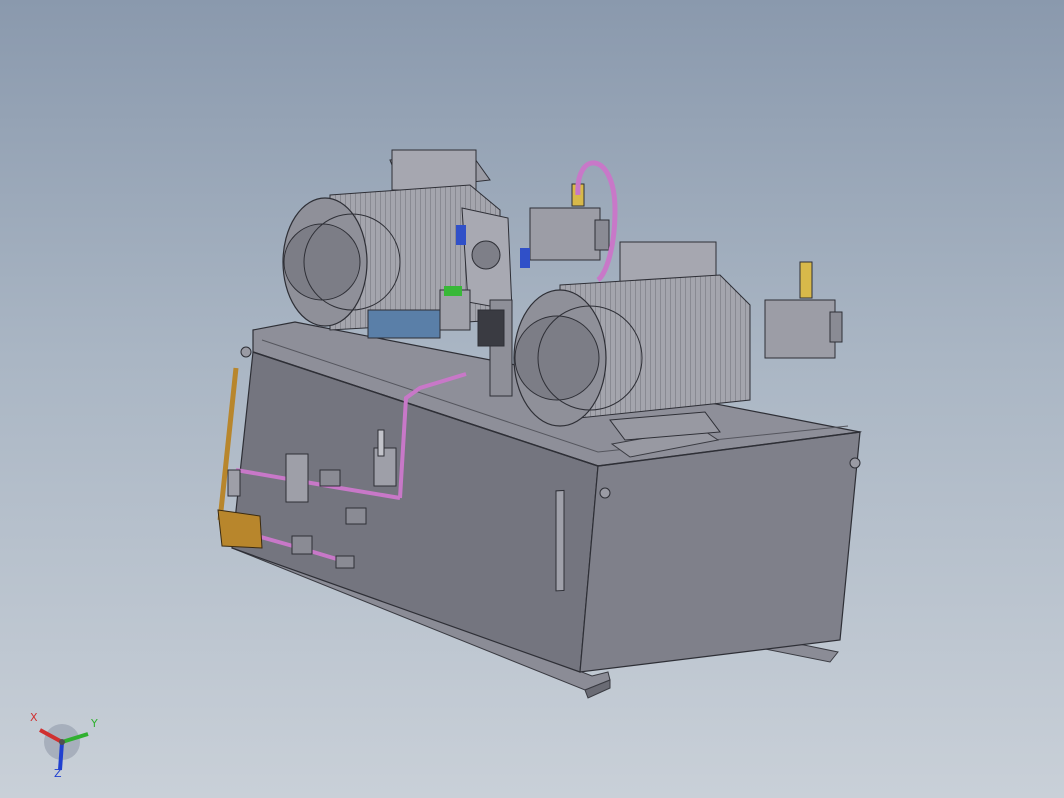 The height and width of the screenshot is (798, 1064). Describe the element at coordinates (94, 723) in the screenshot. I see `y-axis-label: Y` at that location.